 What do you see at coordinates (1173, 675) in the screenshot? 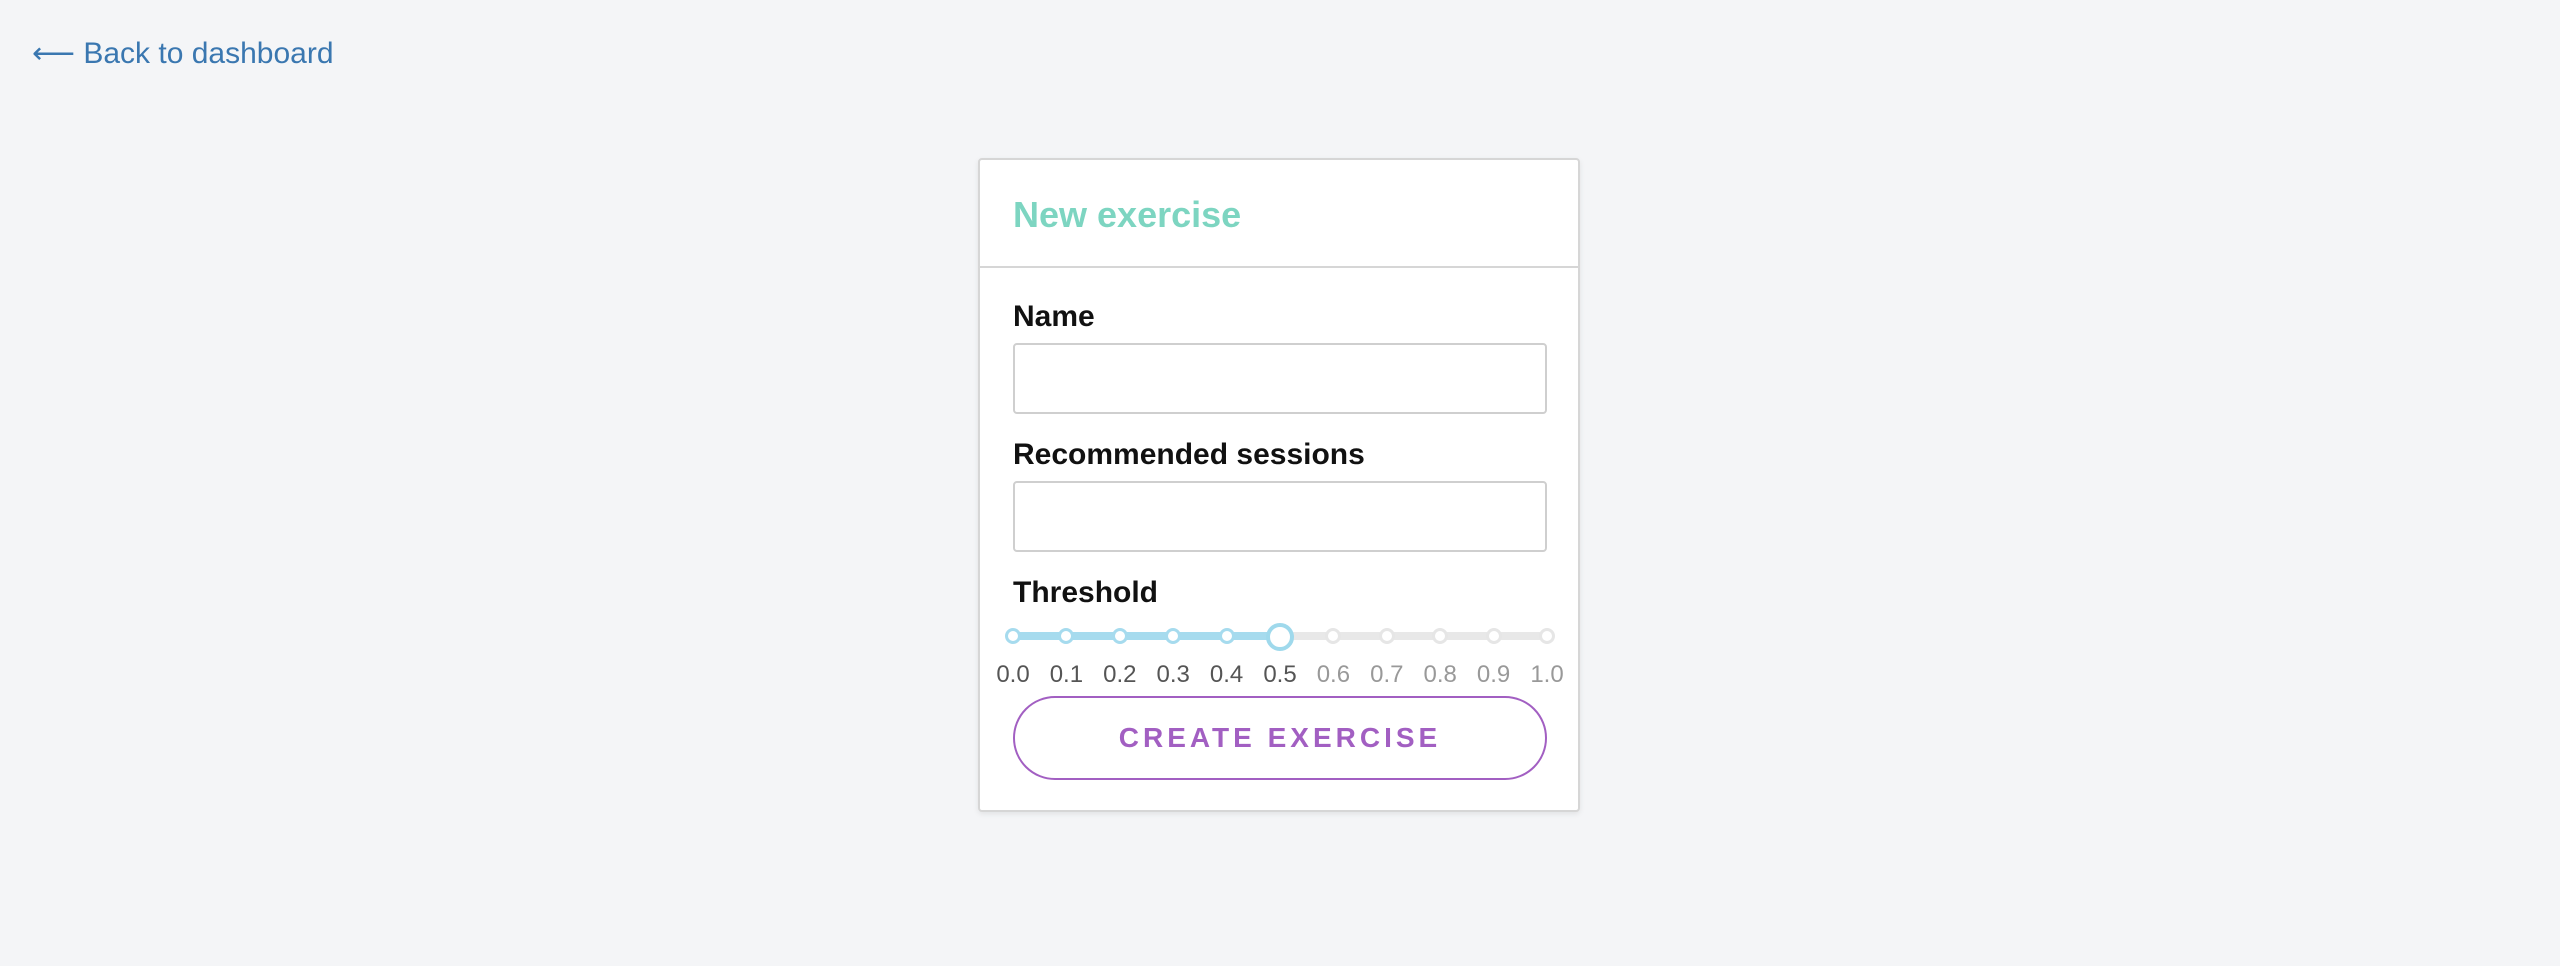
I see `slider-mark-label: 0.3` at bounding box center [1173, 675].